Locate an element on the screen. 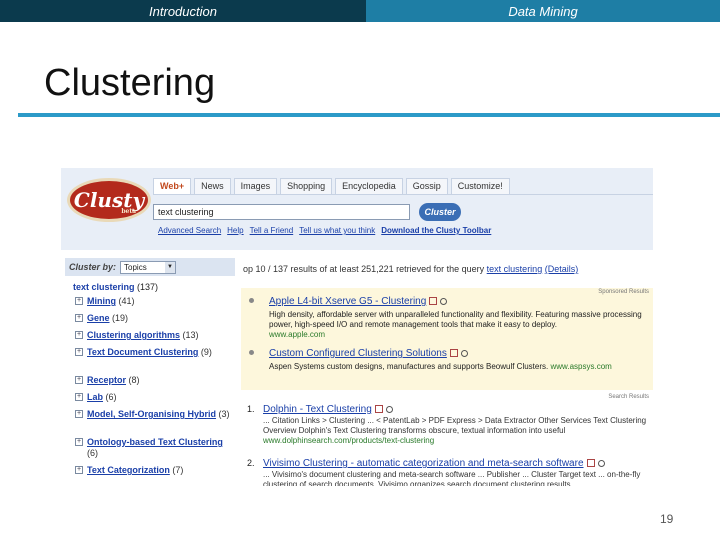  link-feedback: Tell us what you think is located at coordinates (337, 230).